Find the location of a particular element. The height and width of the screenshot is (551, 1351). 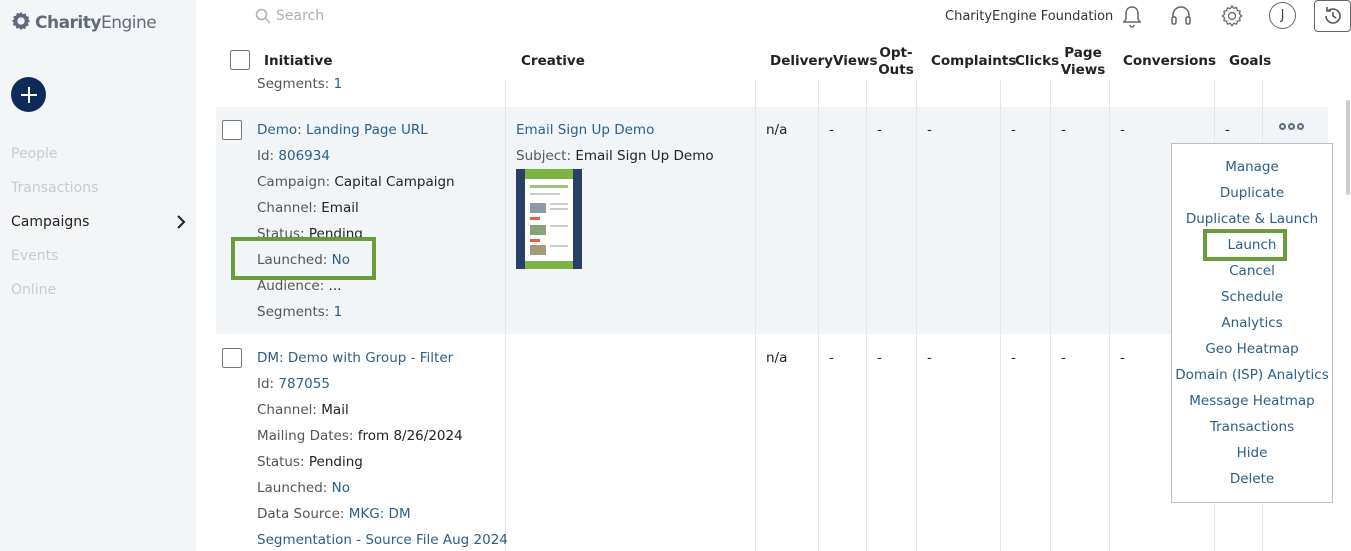

row1-segments: Segments: 1 is located at coordinates (300, 84).